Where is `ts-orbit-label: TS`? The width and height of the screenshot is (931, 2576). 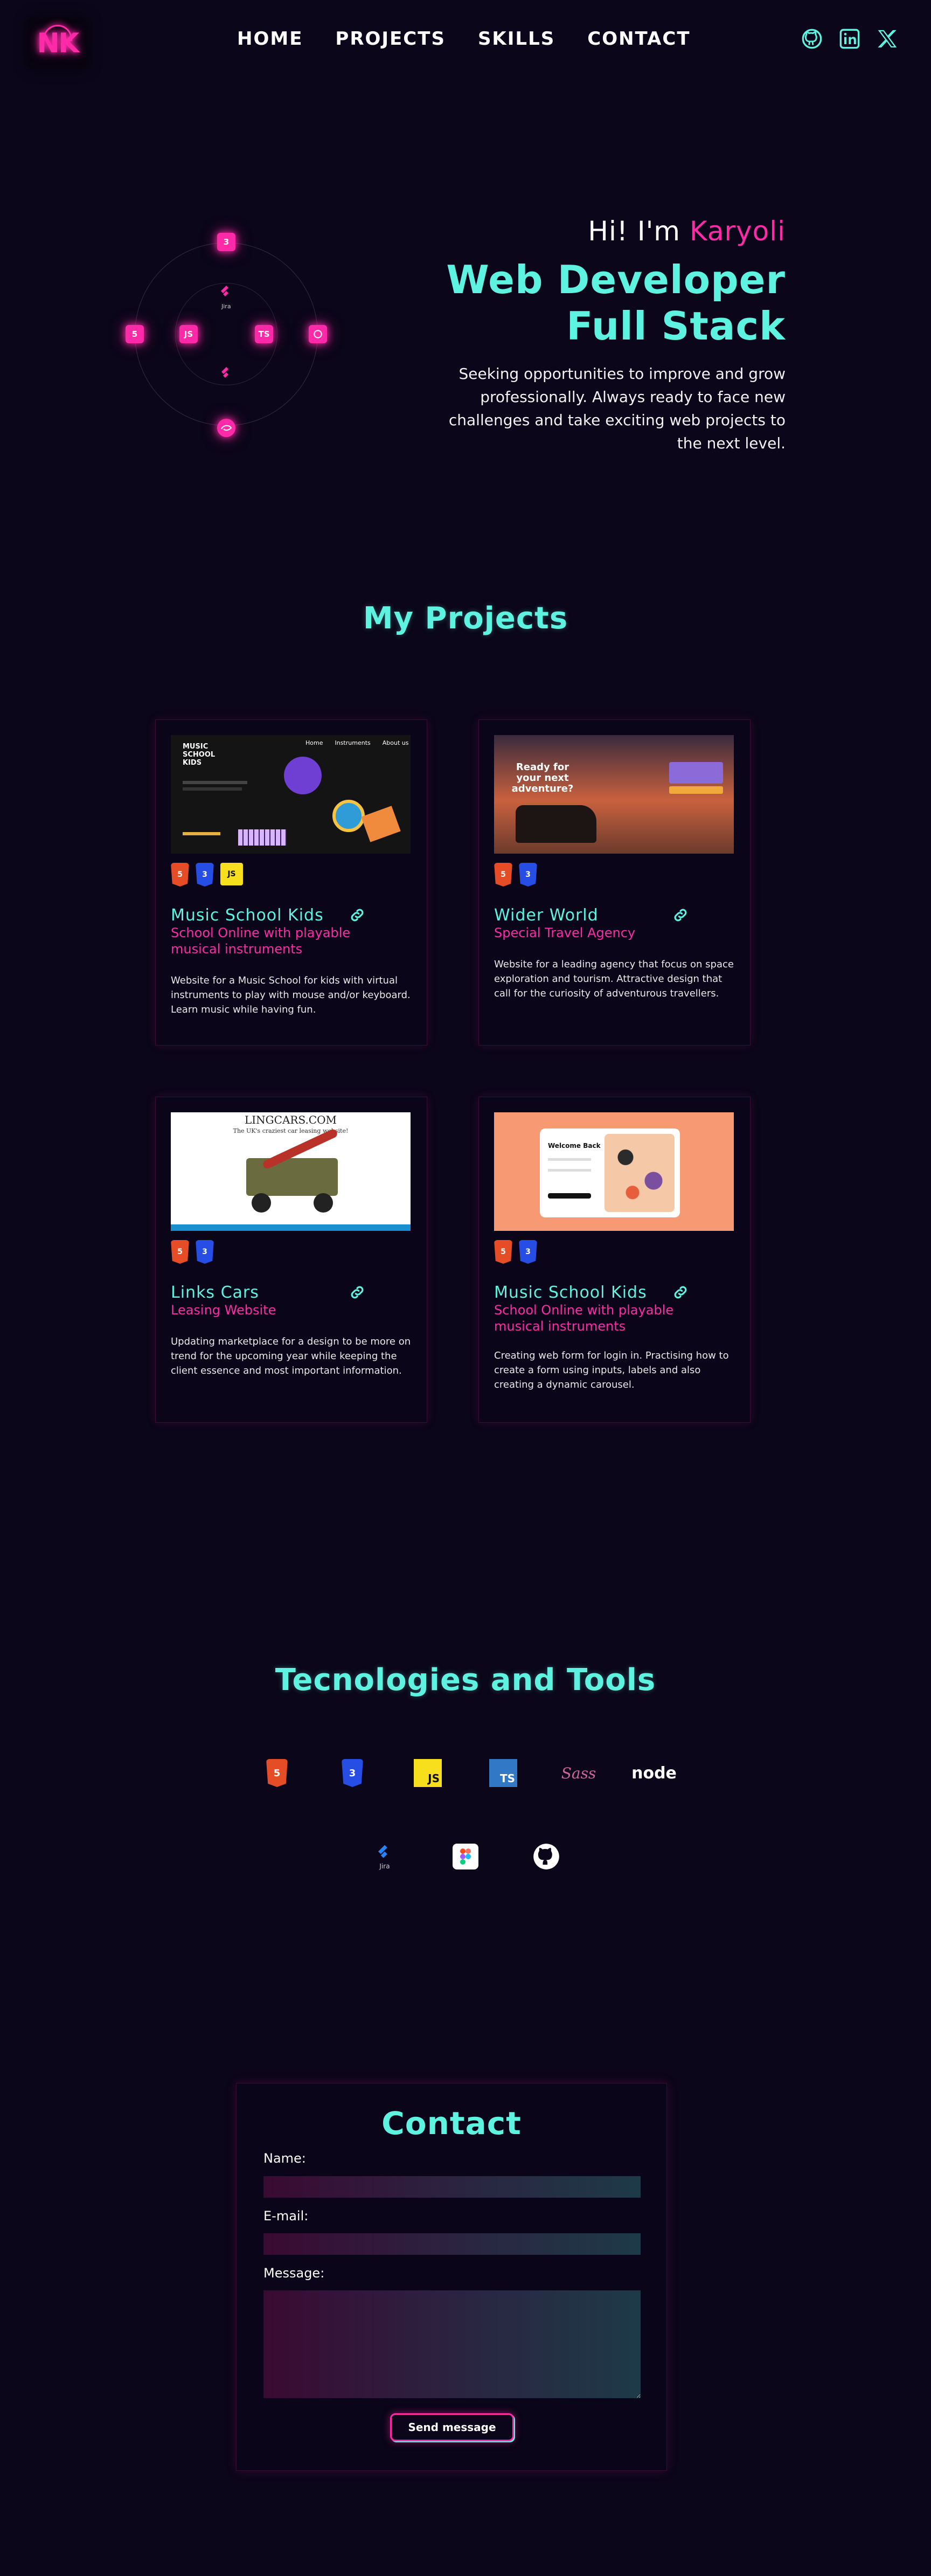 ts-orbit-label: TS is located at coordinates (264, 334).